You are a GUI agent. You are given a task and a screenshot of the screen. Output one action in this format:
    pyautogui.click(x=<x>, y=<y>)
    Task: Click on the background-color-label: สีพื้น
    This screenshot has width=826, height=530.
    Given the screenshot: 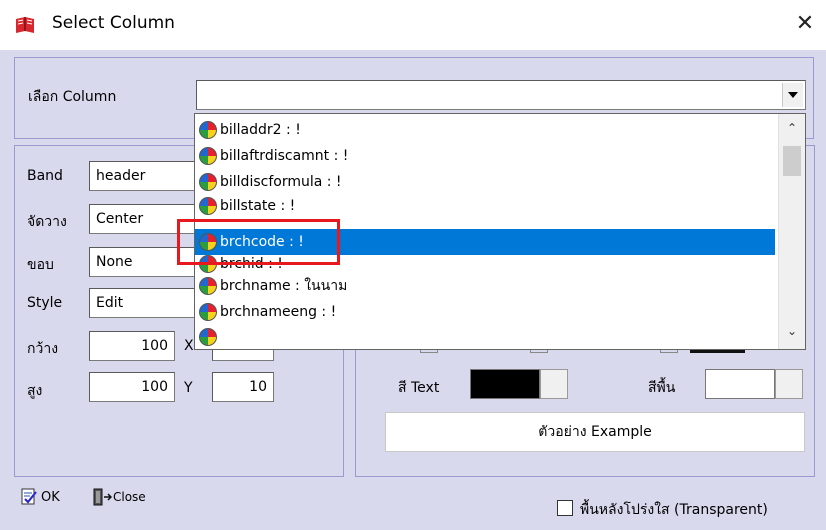 What is the action you would take?
    pyautogui.click(x=662, y=388)
    